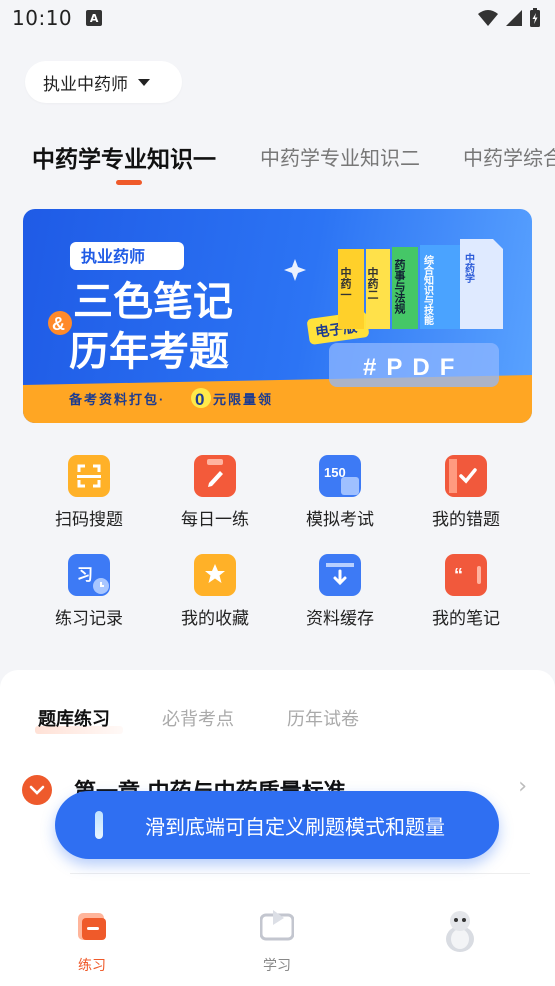  I want to click on toast-message: 滑到底端可自定义刷题模式和题量, so click(295, 826).